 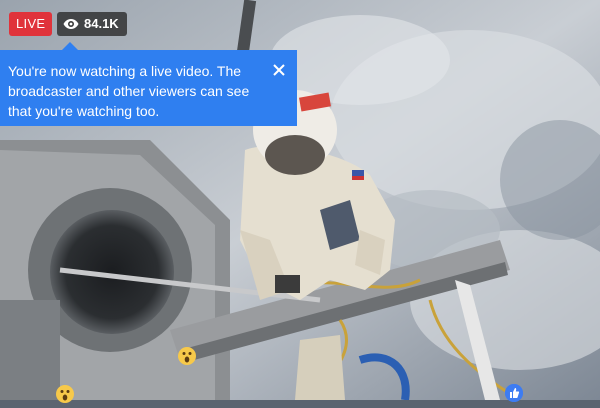 What do you see at coordinates (279, 70) in the screenshot?
I see `close-icon` at bounding box center [279, 70].